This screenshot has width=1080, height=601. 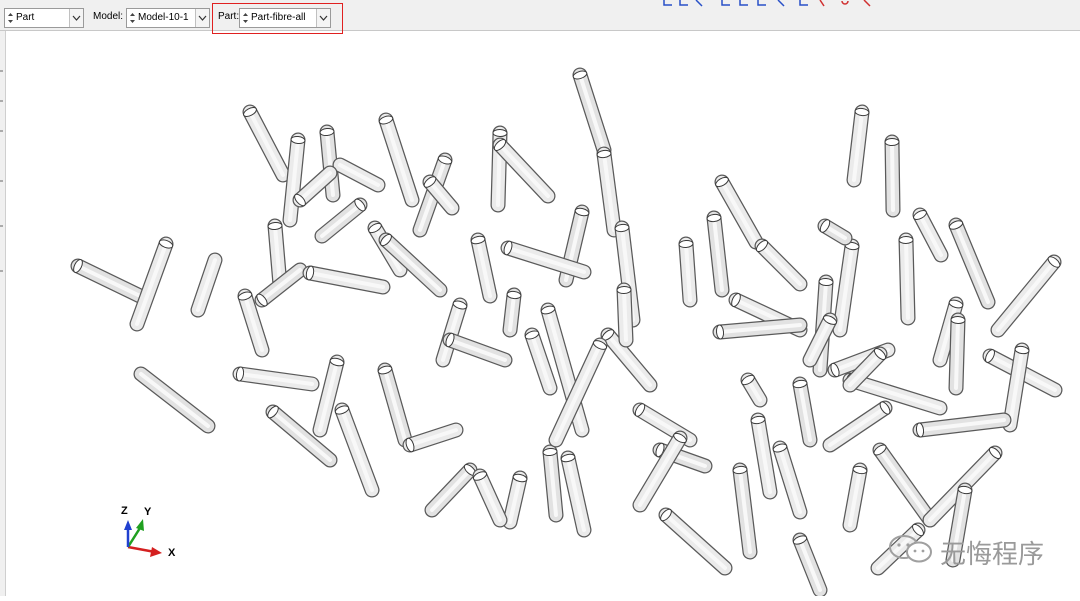 I want to click on watermark-text: 无悔程序, so click(x=992, y=554).